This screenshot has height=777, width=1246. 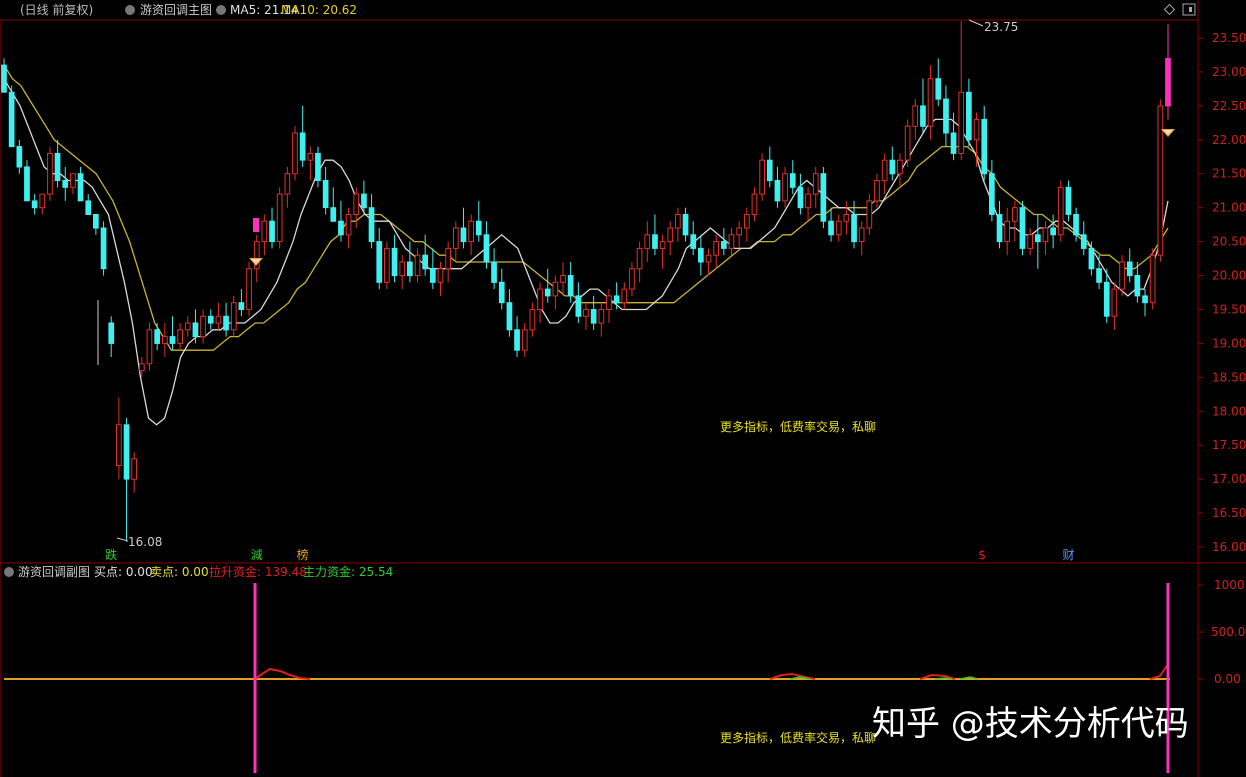 I want to click on header-dropdown-icon, so click(x=130, y=10).